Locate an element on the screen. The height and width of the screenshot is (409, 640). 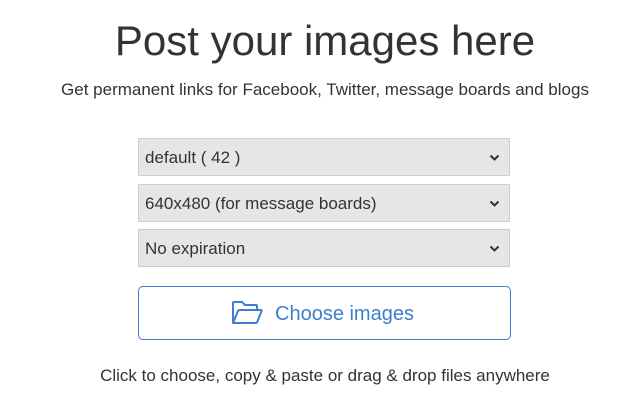
page-title: Post your images here is located at coordinates (325, 40).